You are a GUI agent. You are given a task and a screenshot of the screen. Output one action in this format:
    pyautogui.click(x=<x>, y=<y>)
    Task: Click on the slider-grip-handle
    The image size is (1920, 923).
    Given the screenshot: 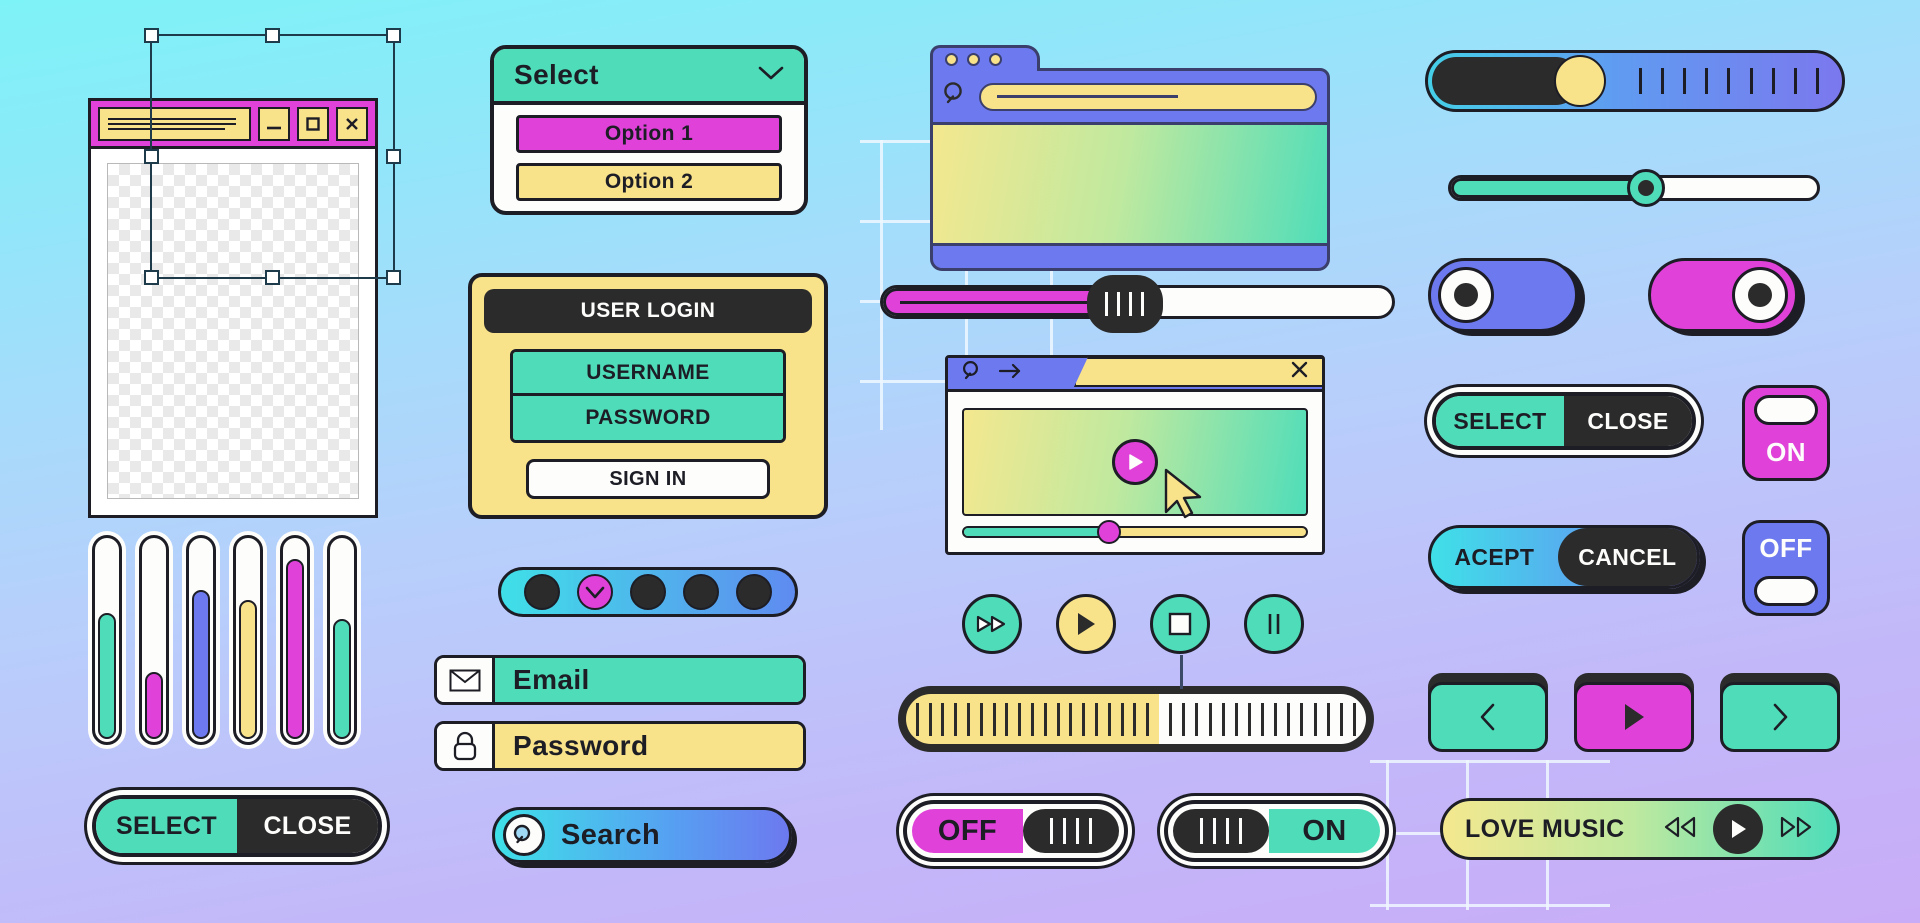 What is the action you would take?
    pyautogui.click(x=1124, y=304)
    